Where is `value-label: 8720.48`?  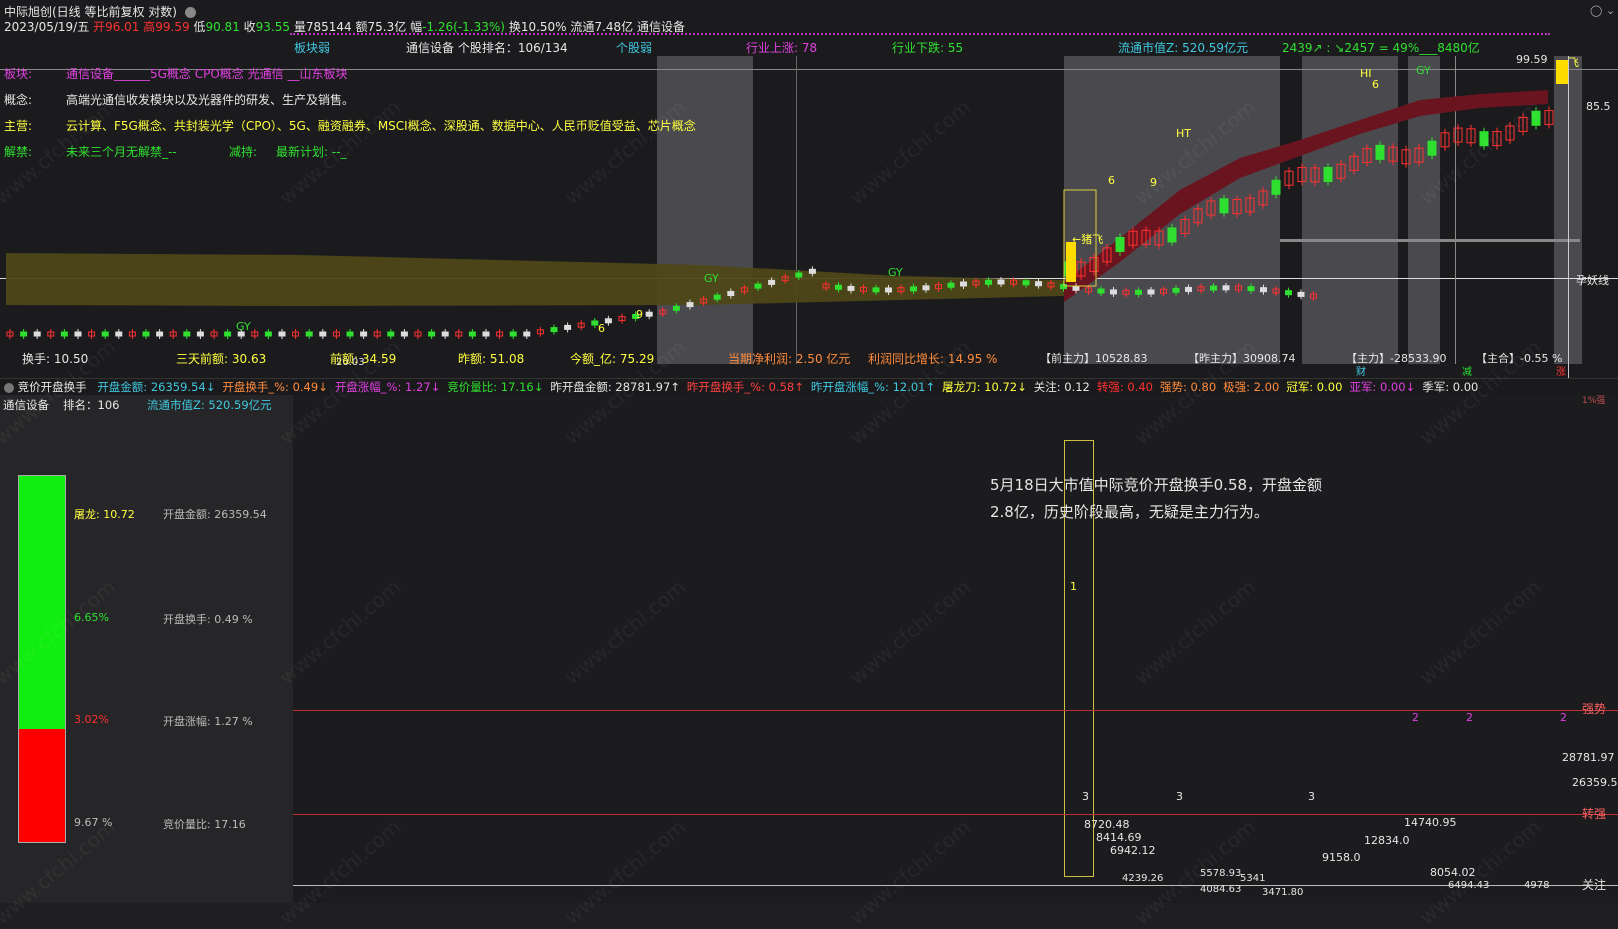
value-label: 8720.48 is located at coordinates (1107, 824).